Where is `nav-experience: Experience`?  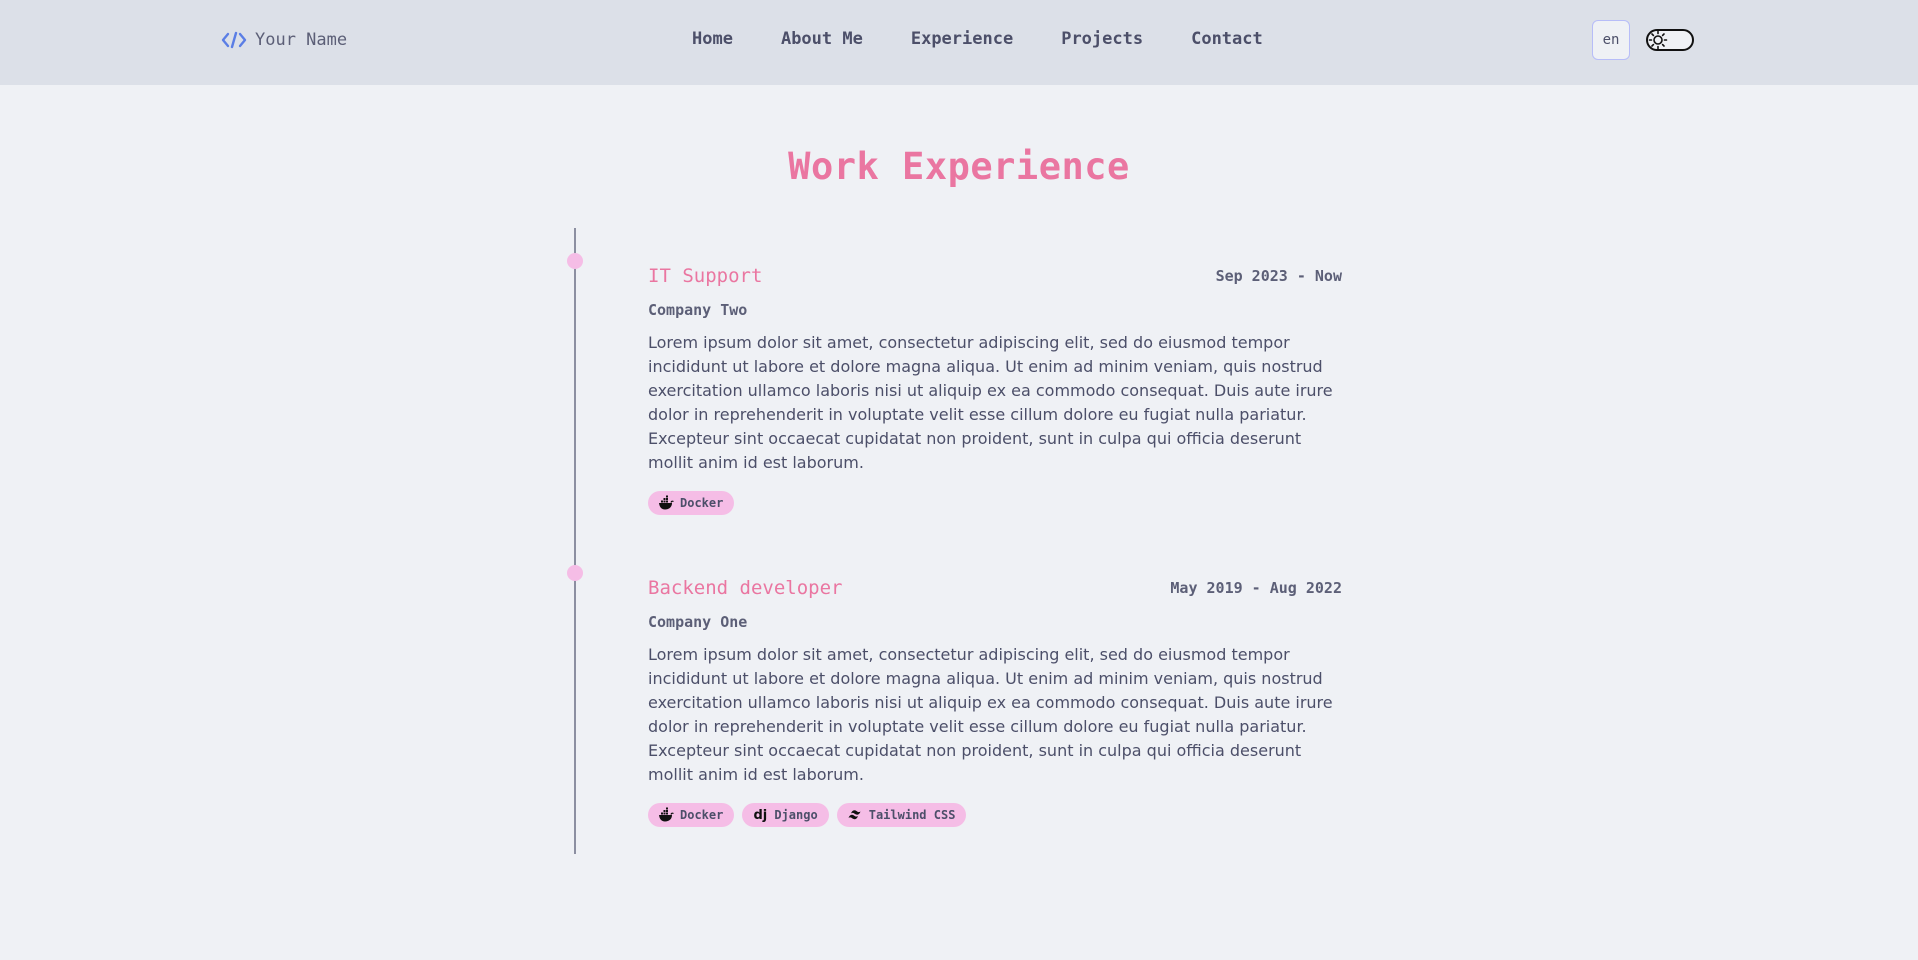
nav-experience: Experience is located at coordinates (962, 39).